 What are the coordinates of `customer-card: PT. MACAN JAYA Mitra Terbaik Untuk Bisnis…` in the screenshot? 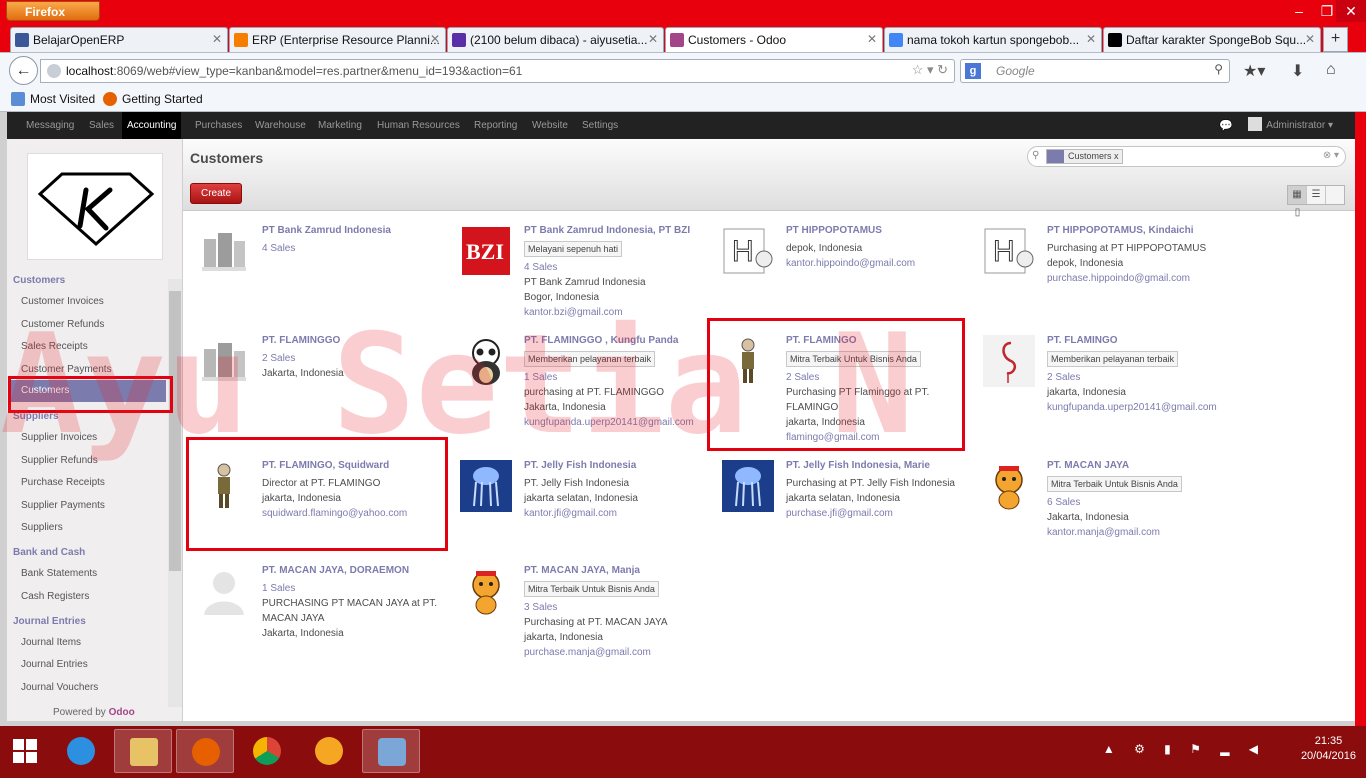 It's located at (1113, 515).